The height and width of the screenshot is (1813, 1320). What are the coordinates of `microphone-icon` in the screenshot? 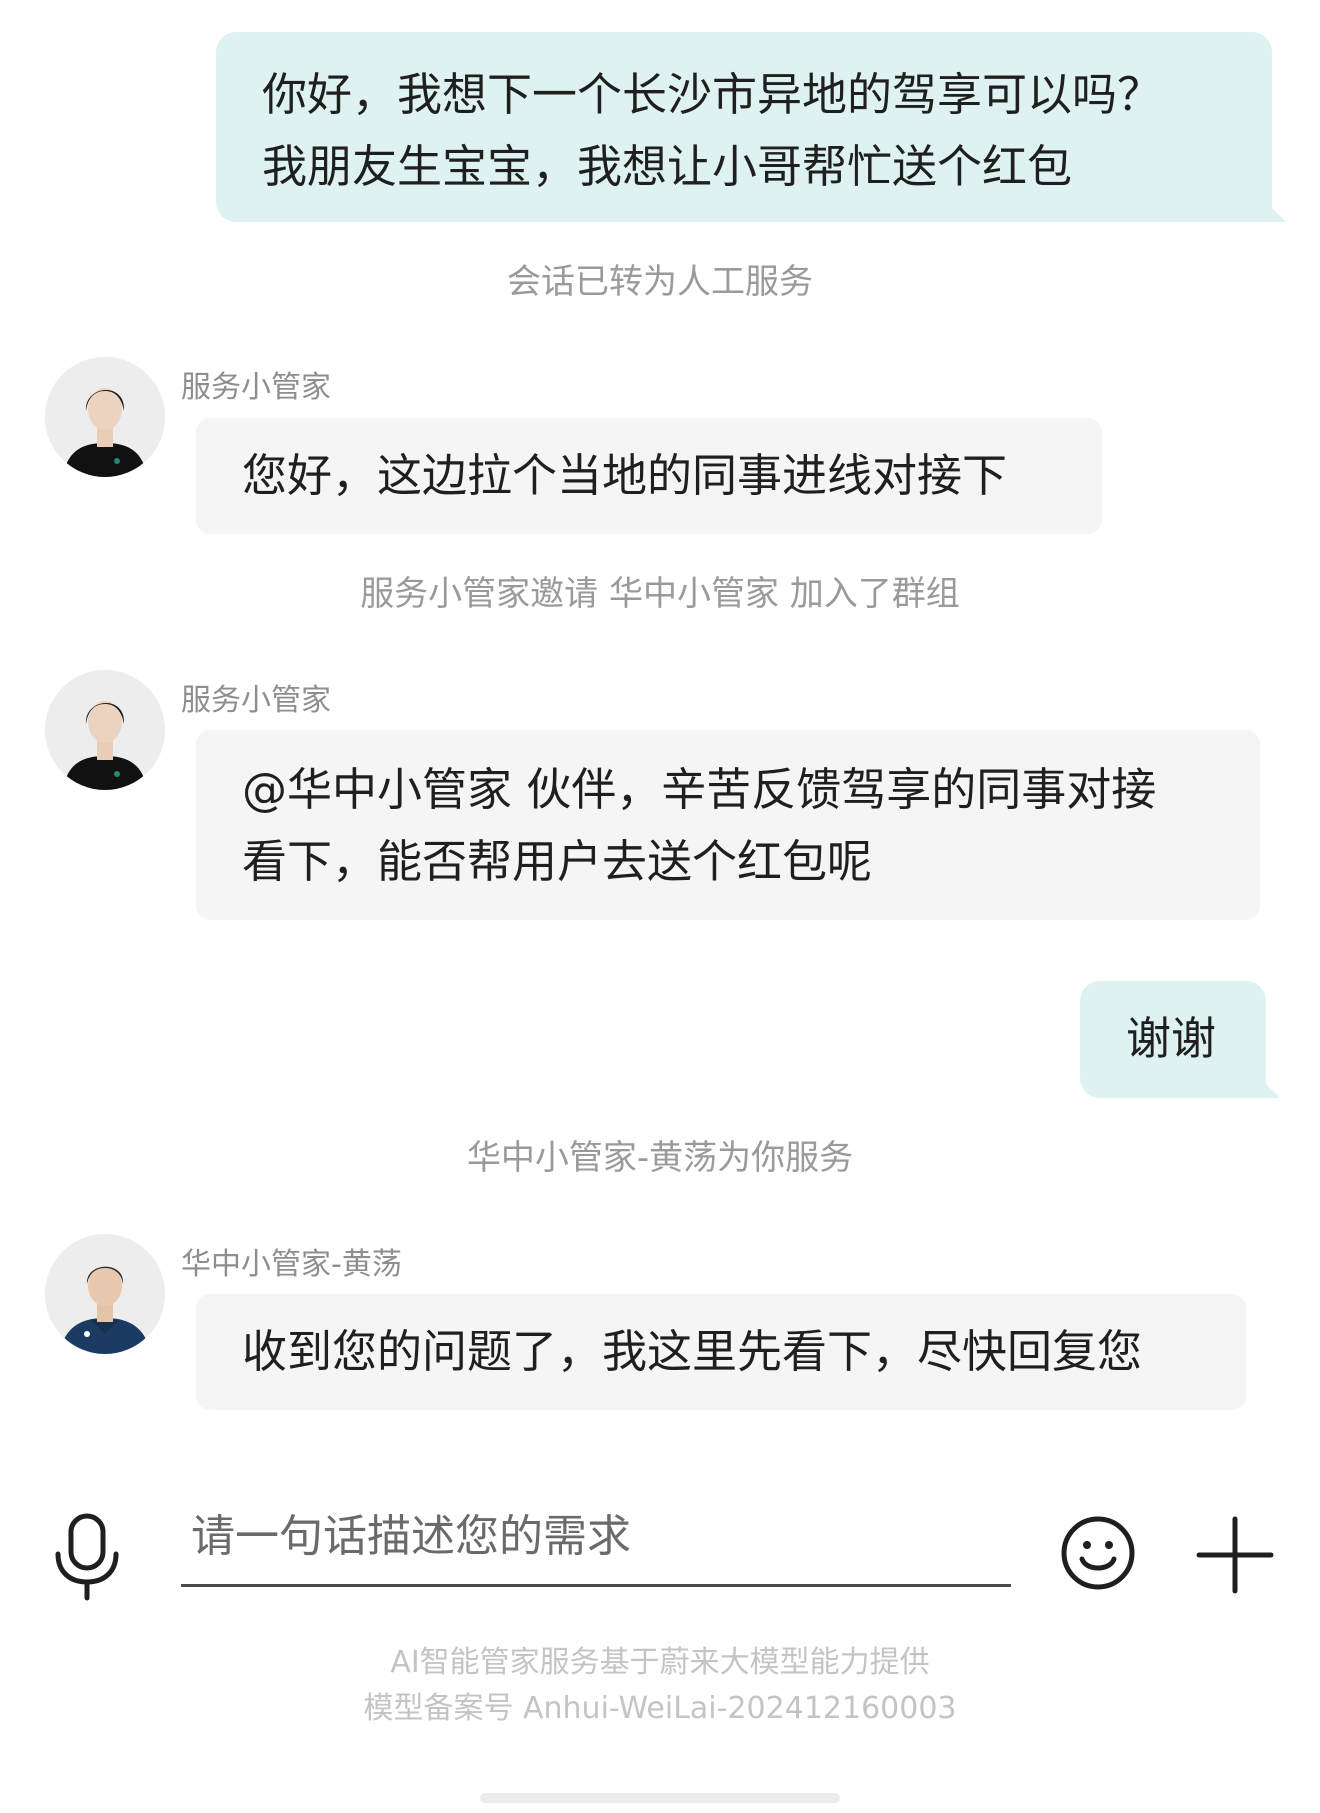 It's located at (87, 1557).